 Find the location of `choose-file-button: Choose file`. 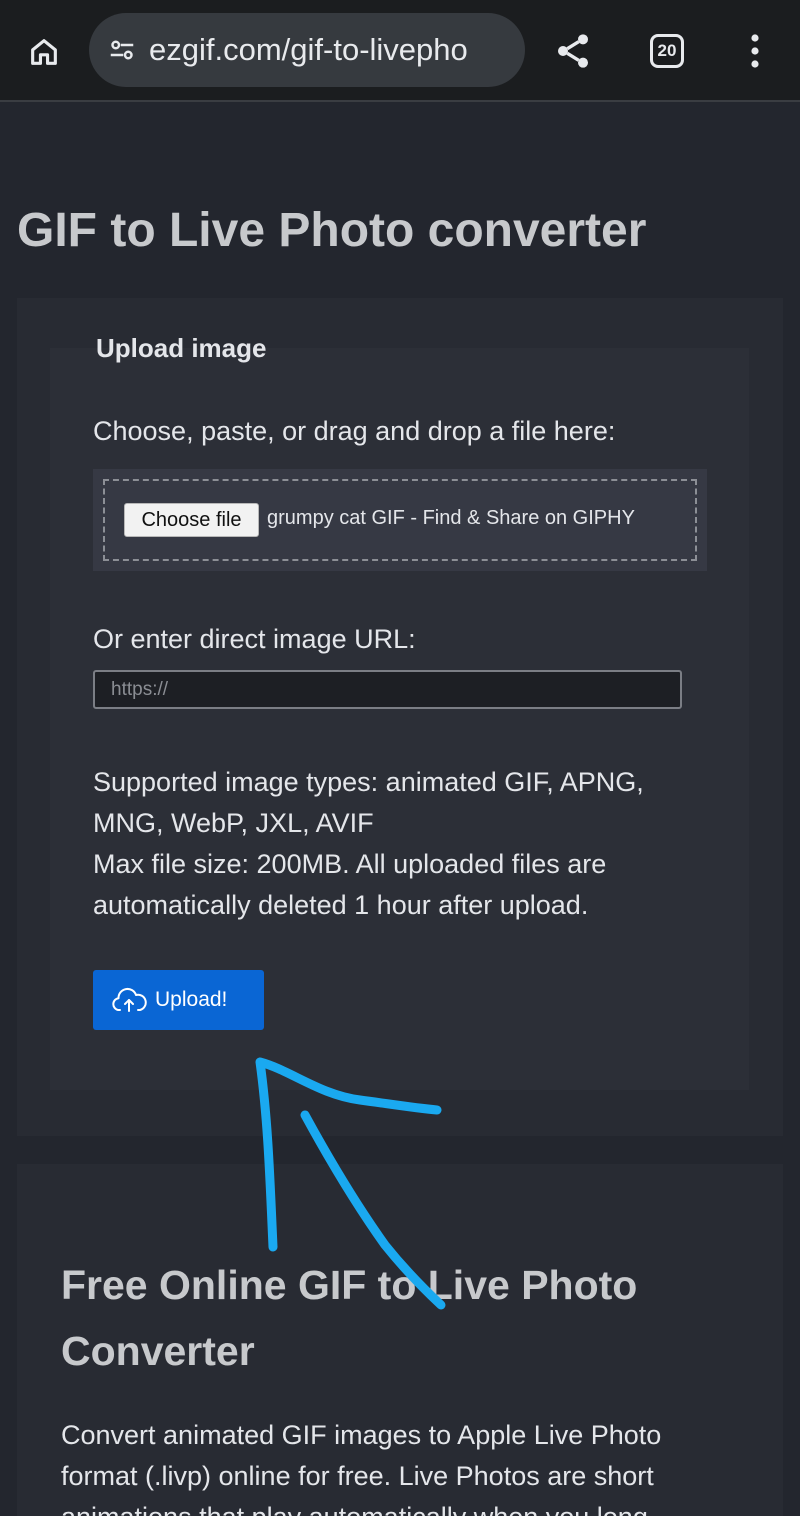

choose-file-button: Choose file is located at coordinates (191, 520).